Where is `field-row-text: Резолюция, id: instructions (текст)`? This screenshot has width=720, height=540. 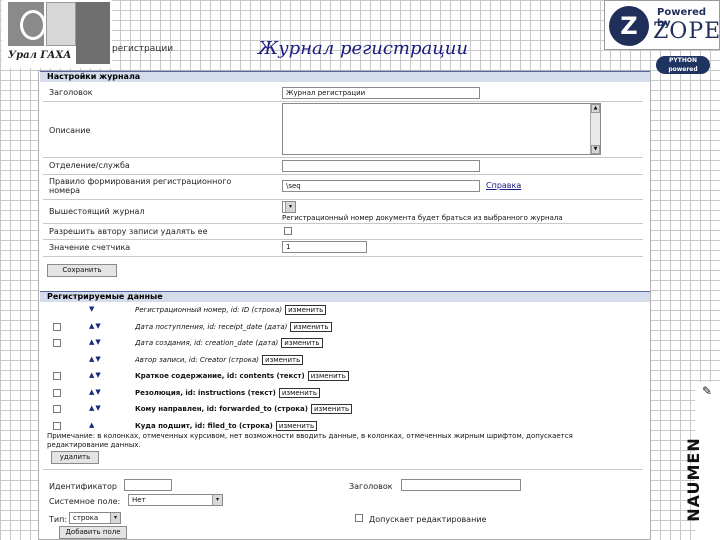
field-row-text: Резолюция, id: instructions (текст) is located at coordinates (205, 393).